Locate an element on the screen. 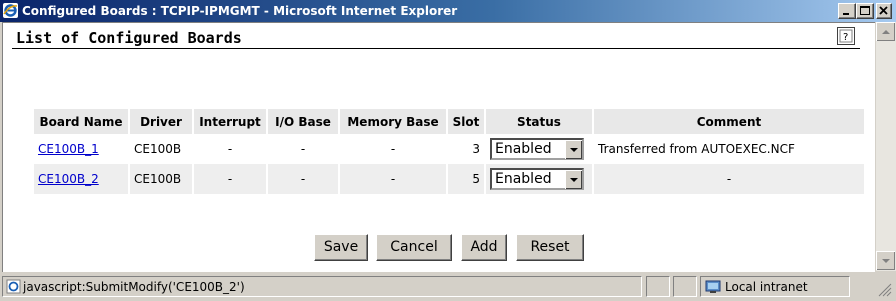 The height and width of the screenshot is (301, 896). add-button: Add is located at coordinates (484, 247).